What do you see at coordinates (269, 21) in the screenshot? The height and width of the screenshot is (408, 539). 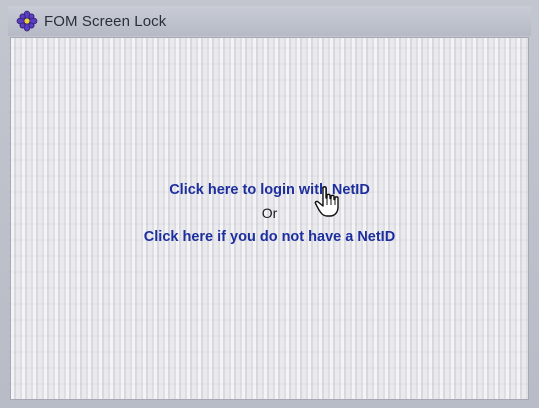 I see `title-bar: FOM Screen Lock` at bounding box center [269, 21].